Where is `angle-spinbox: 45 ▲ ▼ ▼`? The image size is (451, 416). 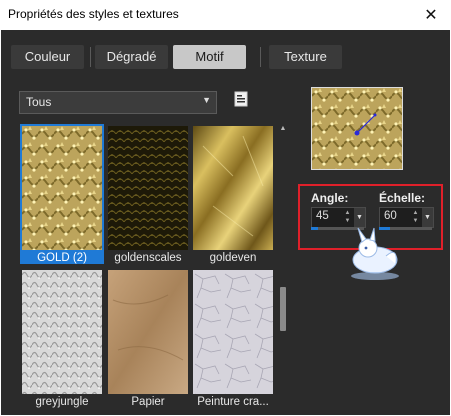 angle-spinbox: 45 ▲ ▼ ▼ is located at coordinates (338, 217).